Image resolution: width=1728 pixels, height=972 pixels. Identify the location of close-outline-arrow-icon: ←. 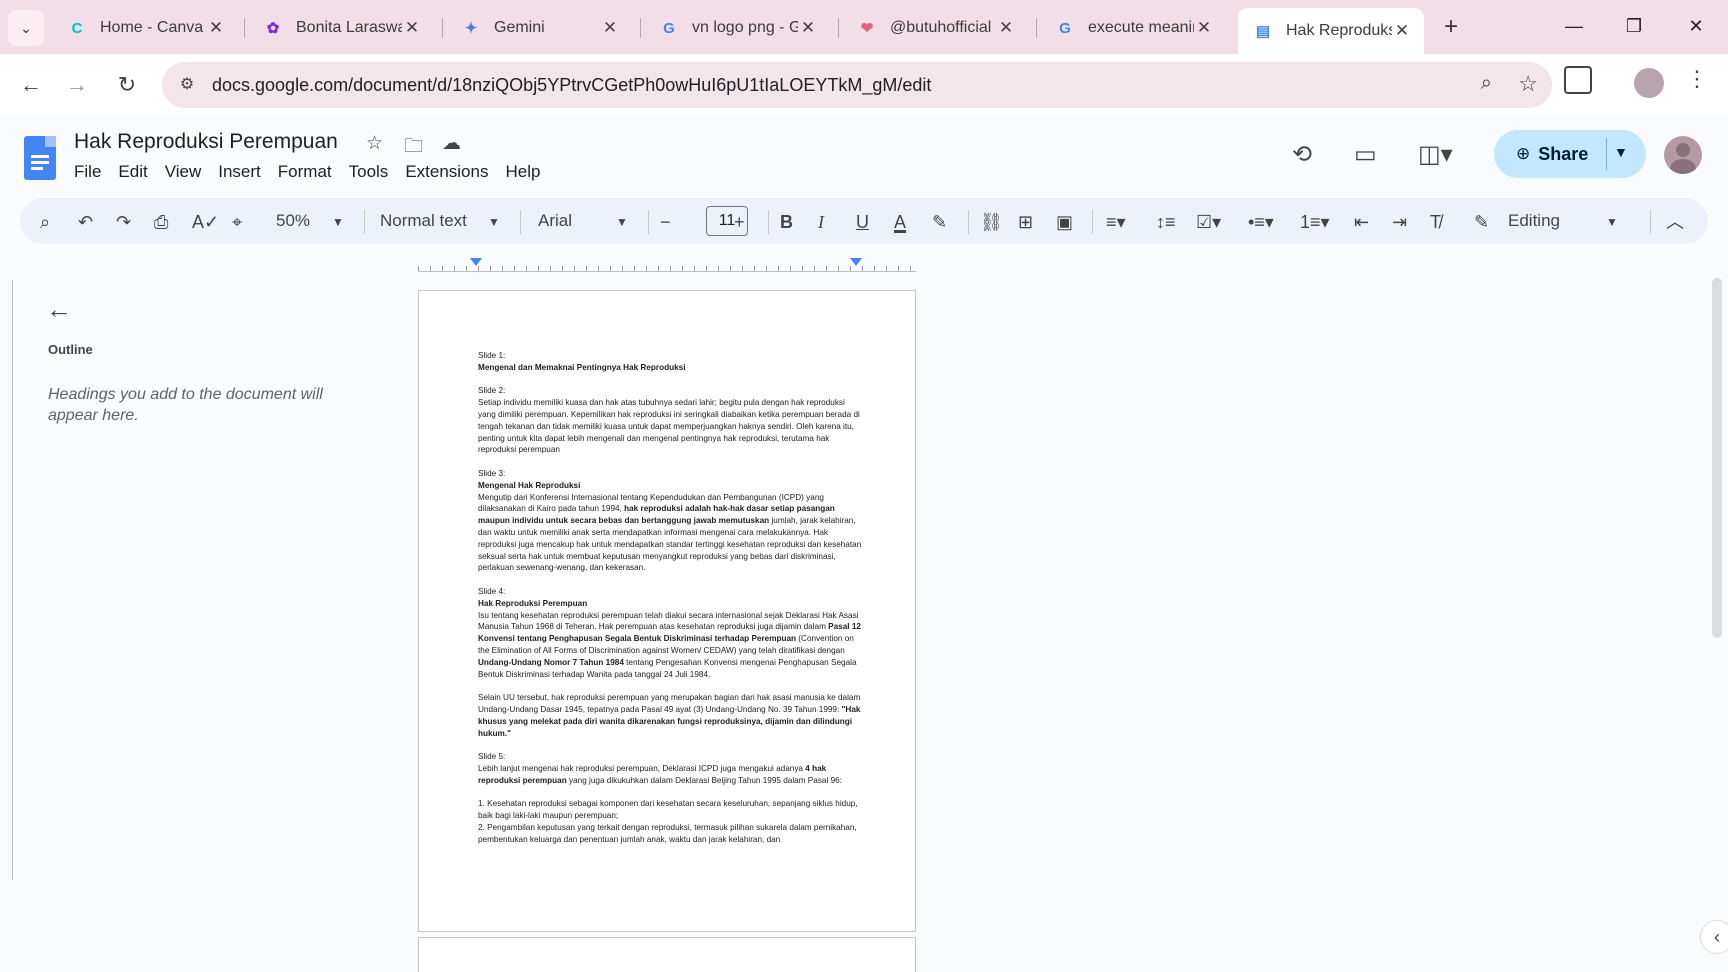
(59, 309).